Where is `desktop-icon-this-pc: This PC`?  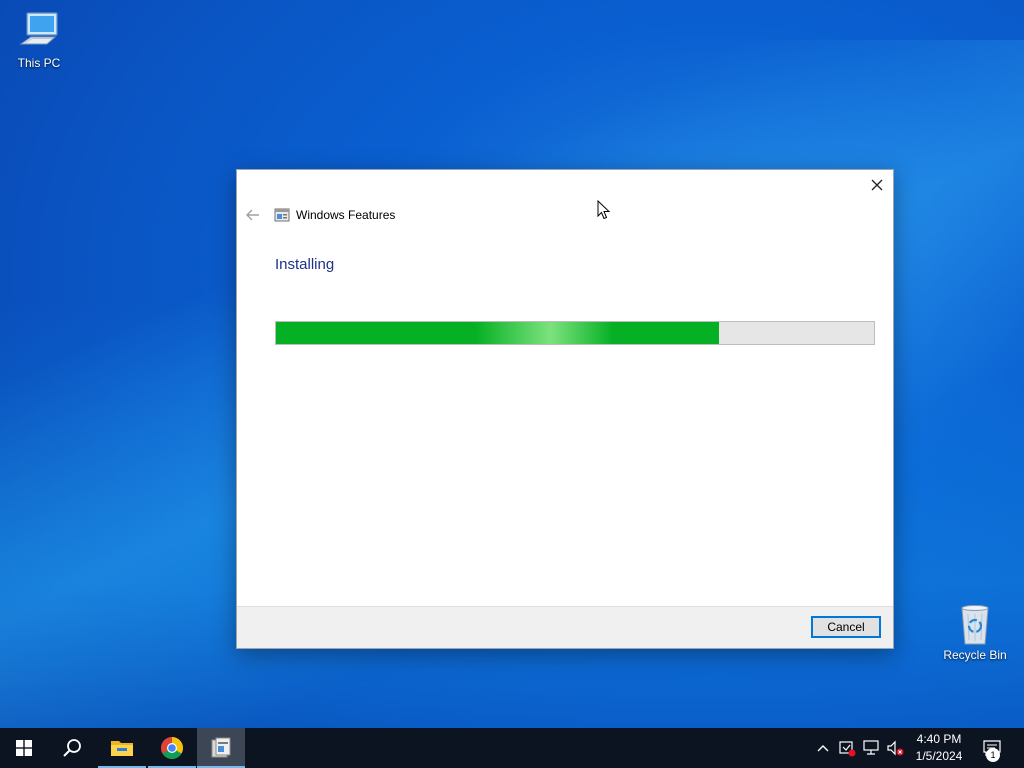 desktop-icon-this-pc: This PC is located at coordinates (39, 40).